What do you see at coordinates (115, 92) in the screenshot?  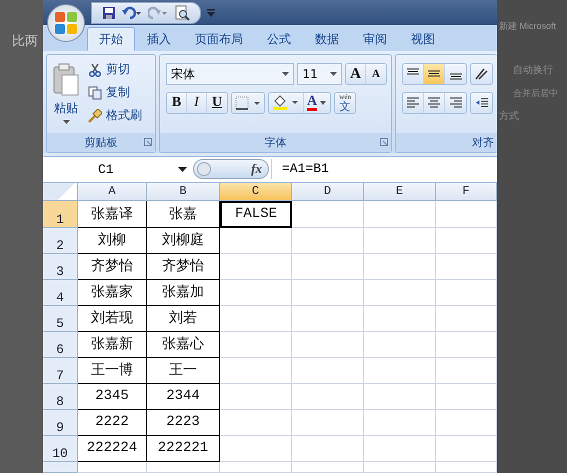 I see `copy-button: 复制` at bounding box center [115, 92].